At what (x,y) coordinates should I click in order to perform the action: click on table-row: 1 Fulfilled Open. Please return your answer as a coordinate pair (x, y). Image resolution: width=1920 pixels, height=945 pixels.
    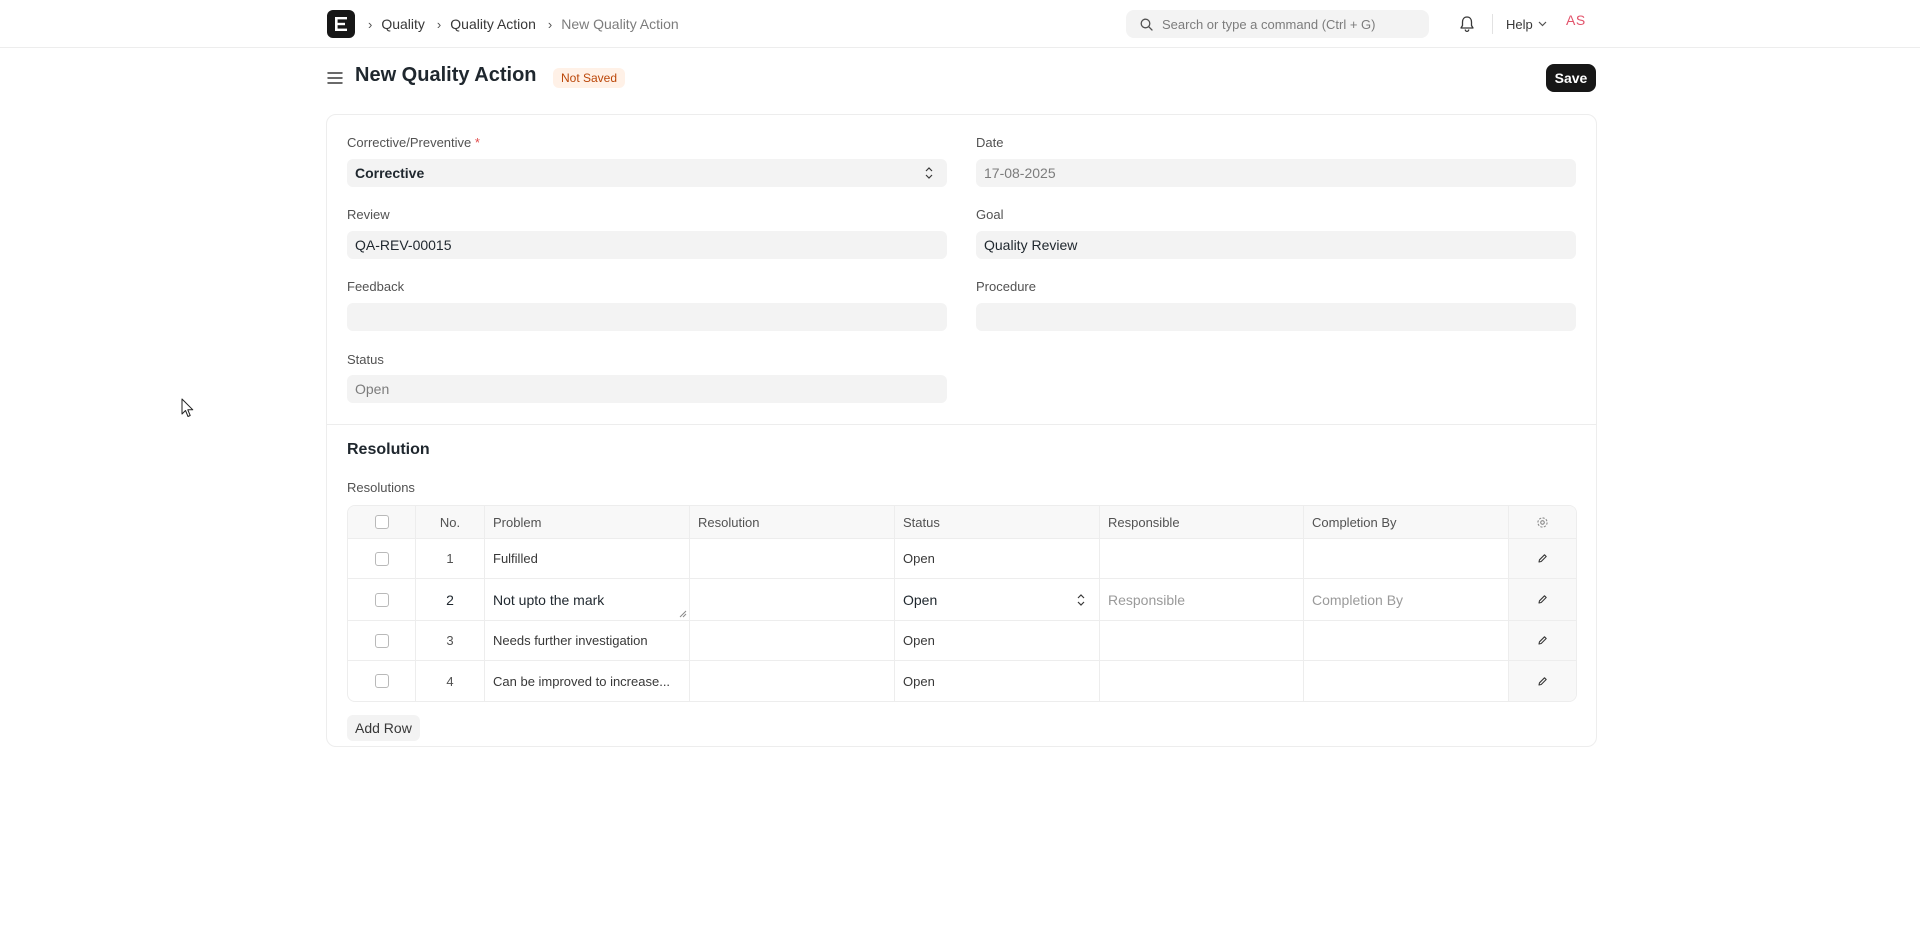
    Looking at the image, I should click on (962, 559).